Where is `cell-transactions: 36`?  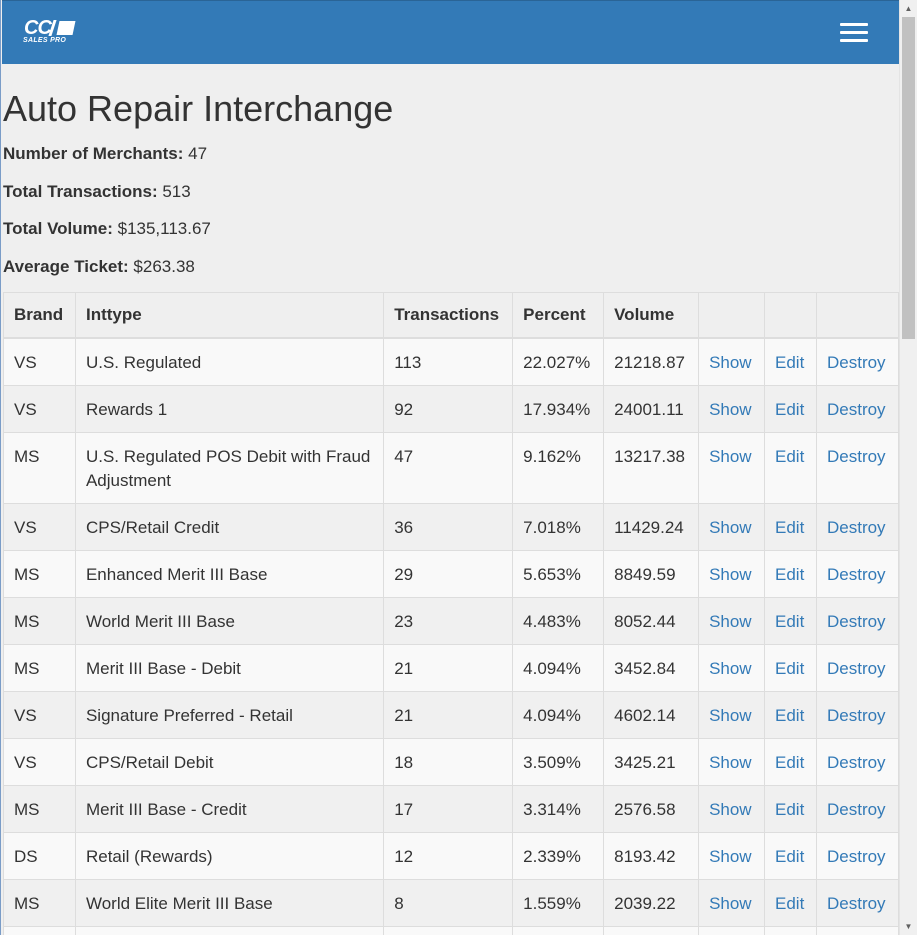 cell-transactions: 36 is located at coordinates (448, 527).